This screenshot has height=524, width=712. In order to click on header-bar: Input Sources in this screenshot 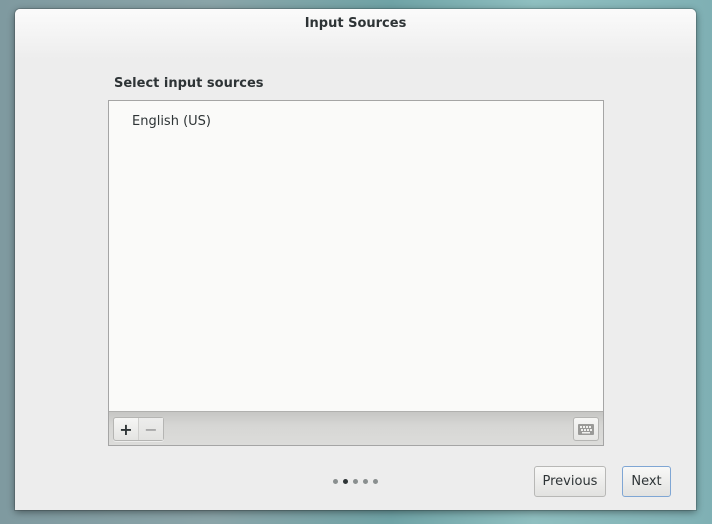, I will do `click(355, 34)`.